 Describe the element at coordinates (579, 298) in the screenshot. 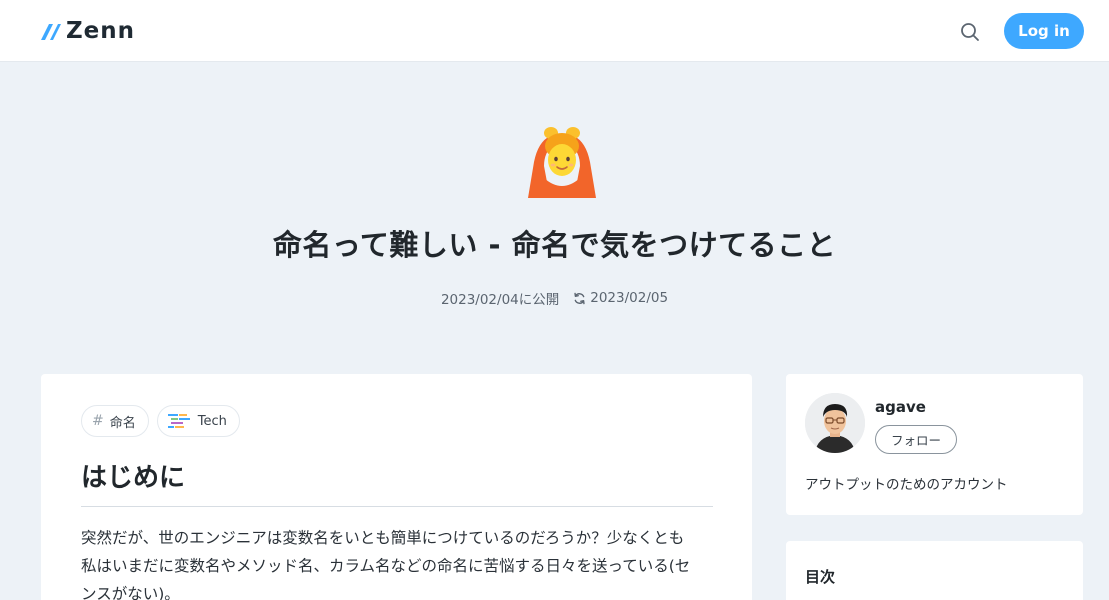

I see `refresh-icon` at that location.